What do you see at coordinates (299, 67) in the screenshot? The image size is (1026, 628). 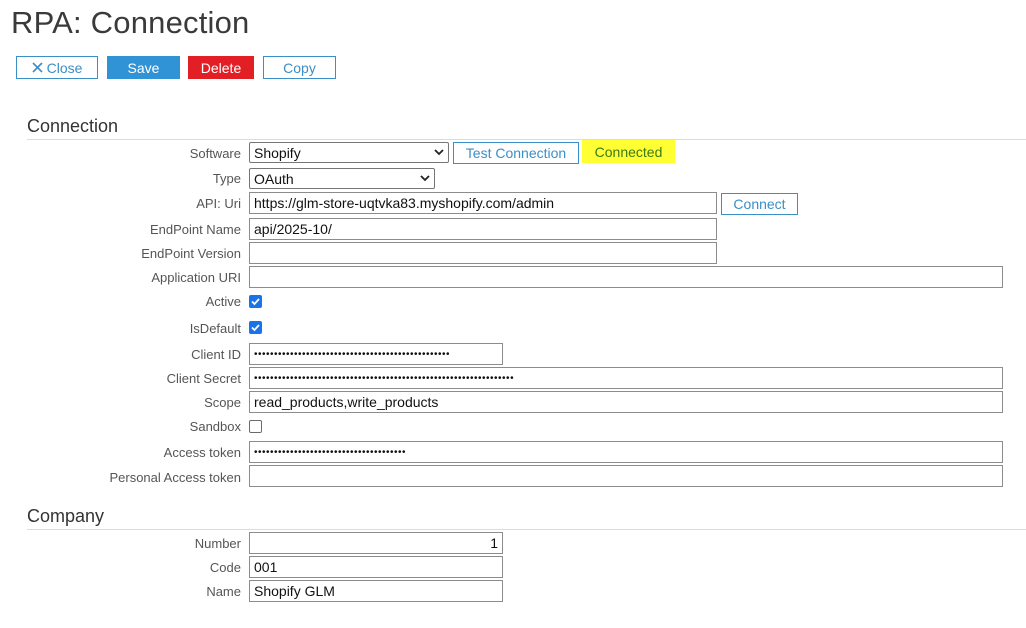 I see `copy-button: Copy` at bounding box center [299, 67].